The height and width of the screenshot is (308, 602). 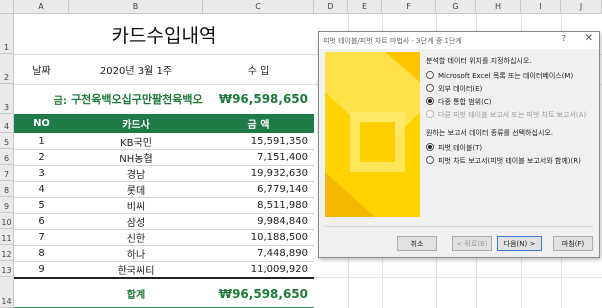 I want to click on table-row-card: 신한, so click(x=136, y=237).